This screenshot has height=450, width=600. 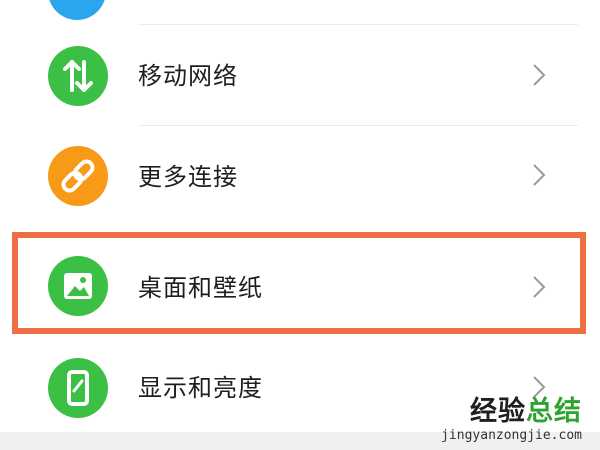 What do you see at coordinates (498, 411) in the screenshot?
I see `watermark-part1: 经验` at bounding box center [498, 411].